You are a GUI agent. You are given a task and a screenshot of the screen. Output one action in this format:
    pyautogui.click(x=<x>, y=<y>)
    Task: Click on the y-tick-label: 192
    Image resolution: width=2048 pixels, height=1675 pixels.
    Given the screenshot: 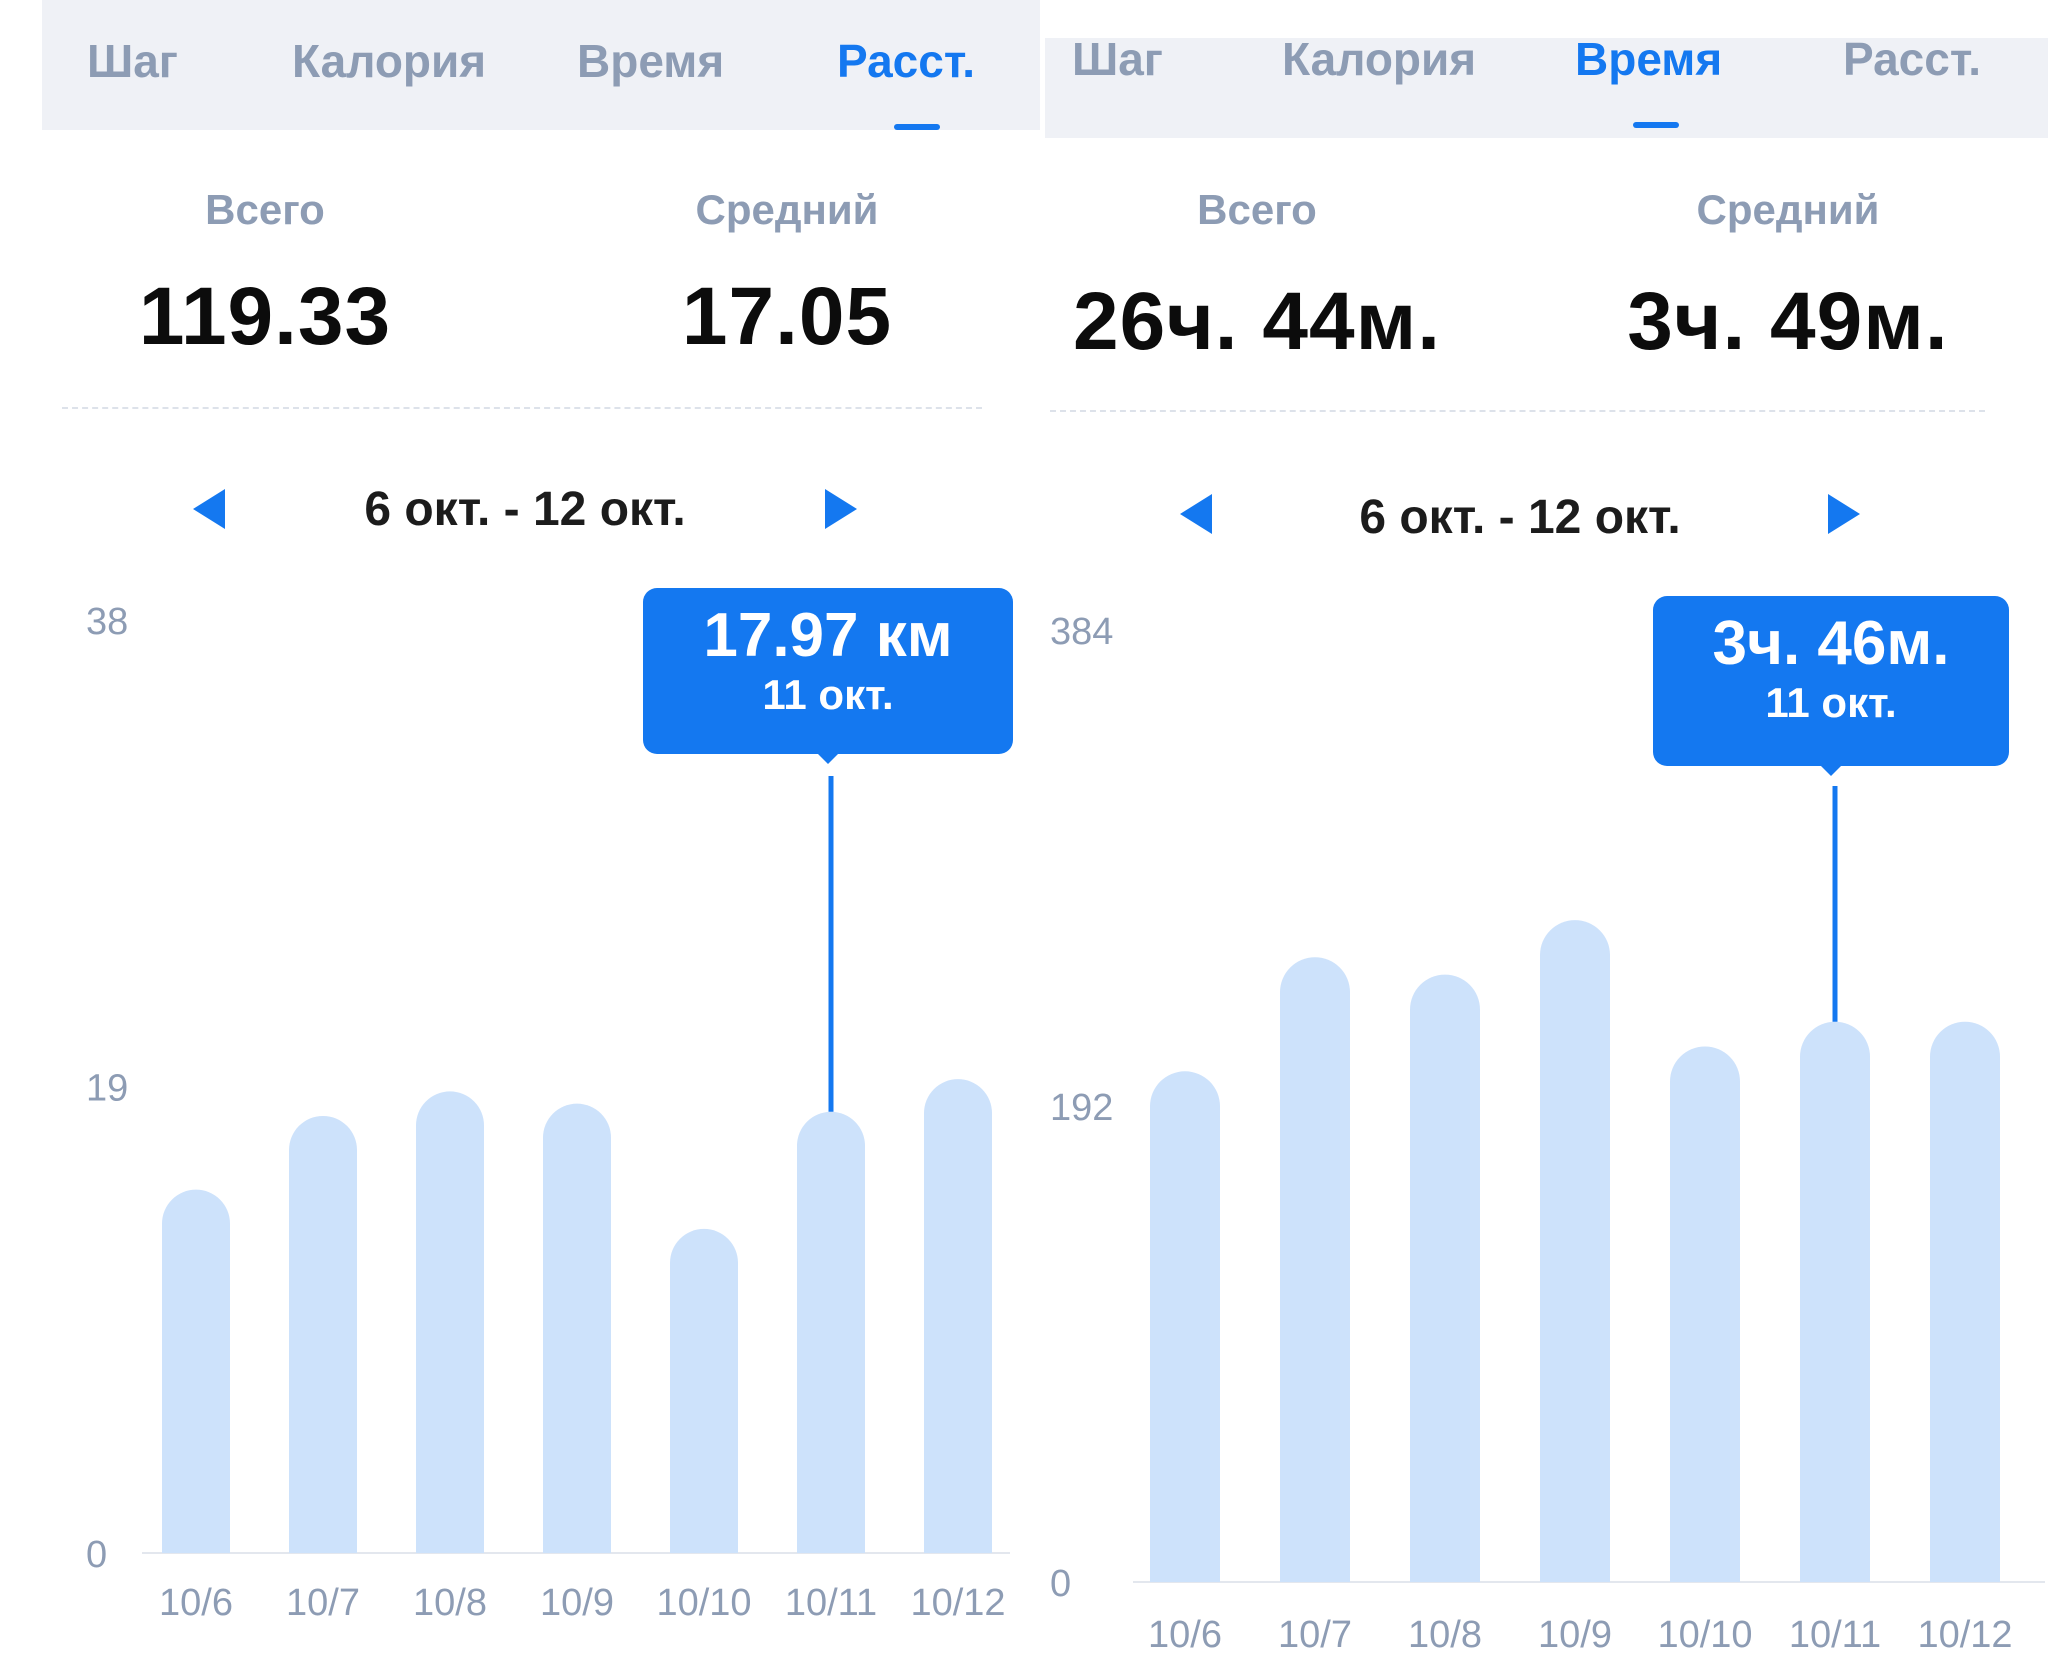 What is the action you would take?
    pyautogui.click(x=1081, y=1108)
    